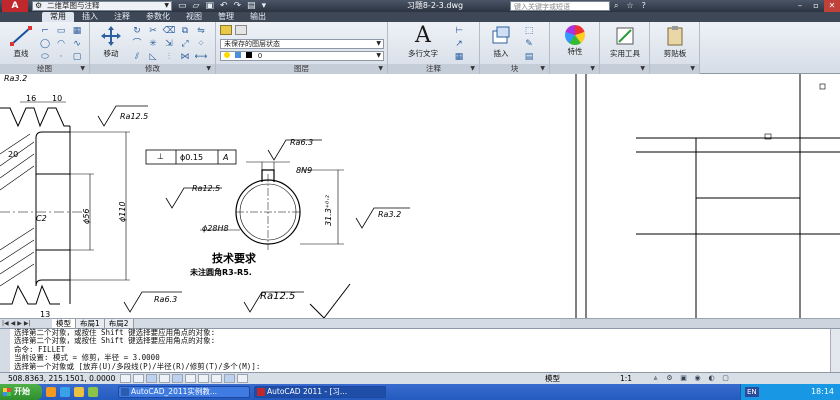  I want to click on spline-icon: ∿, so click(77, 44).